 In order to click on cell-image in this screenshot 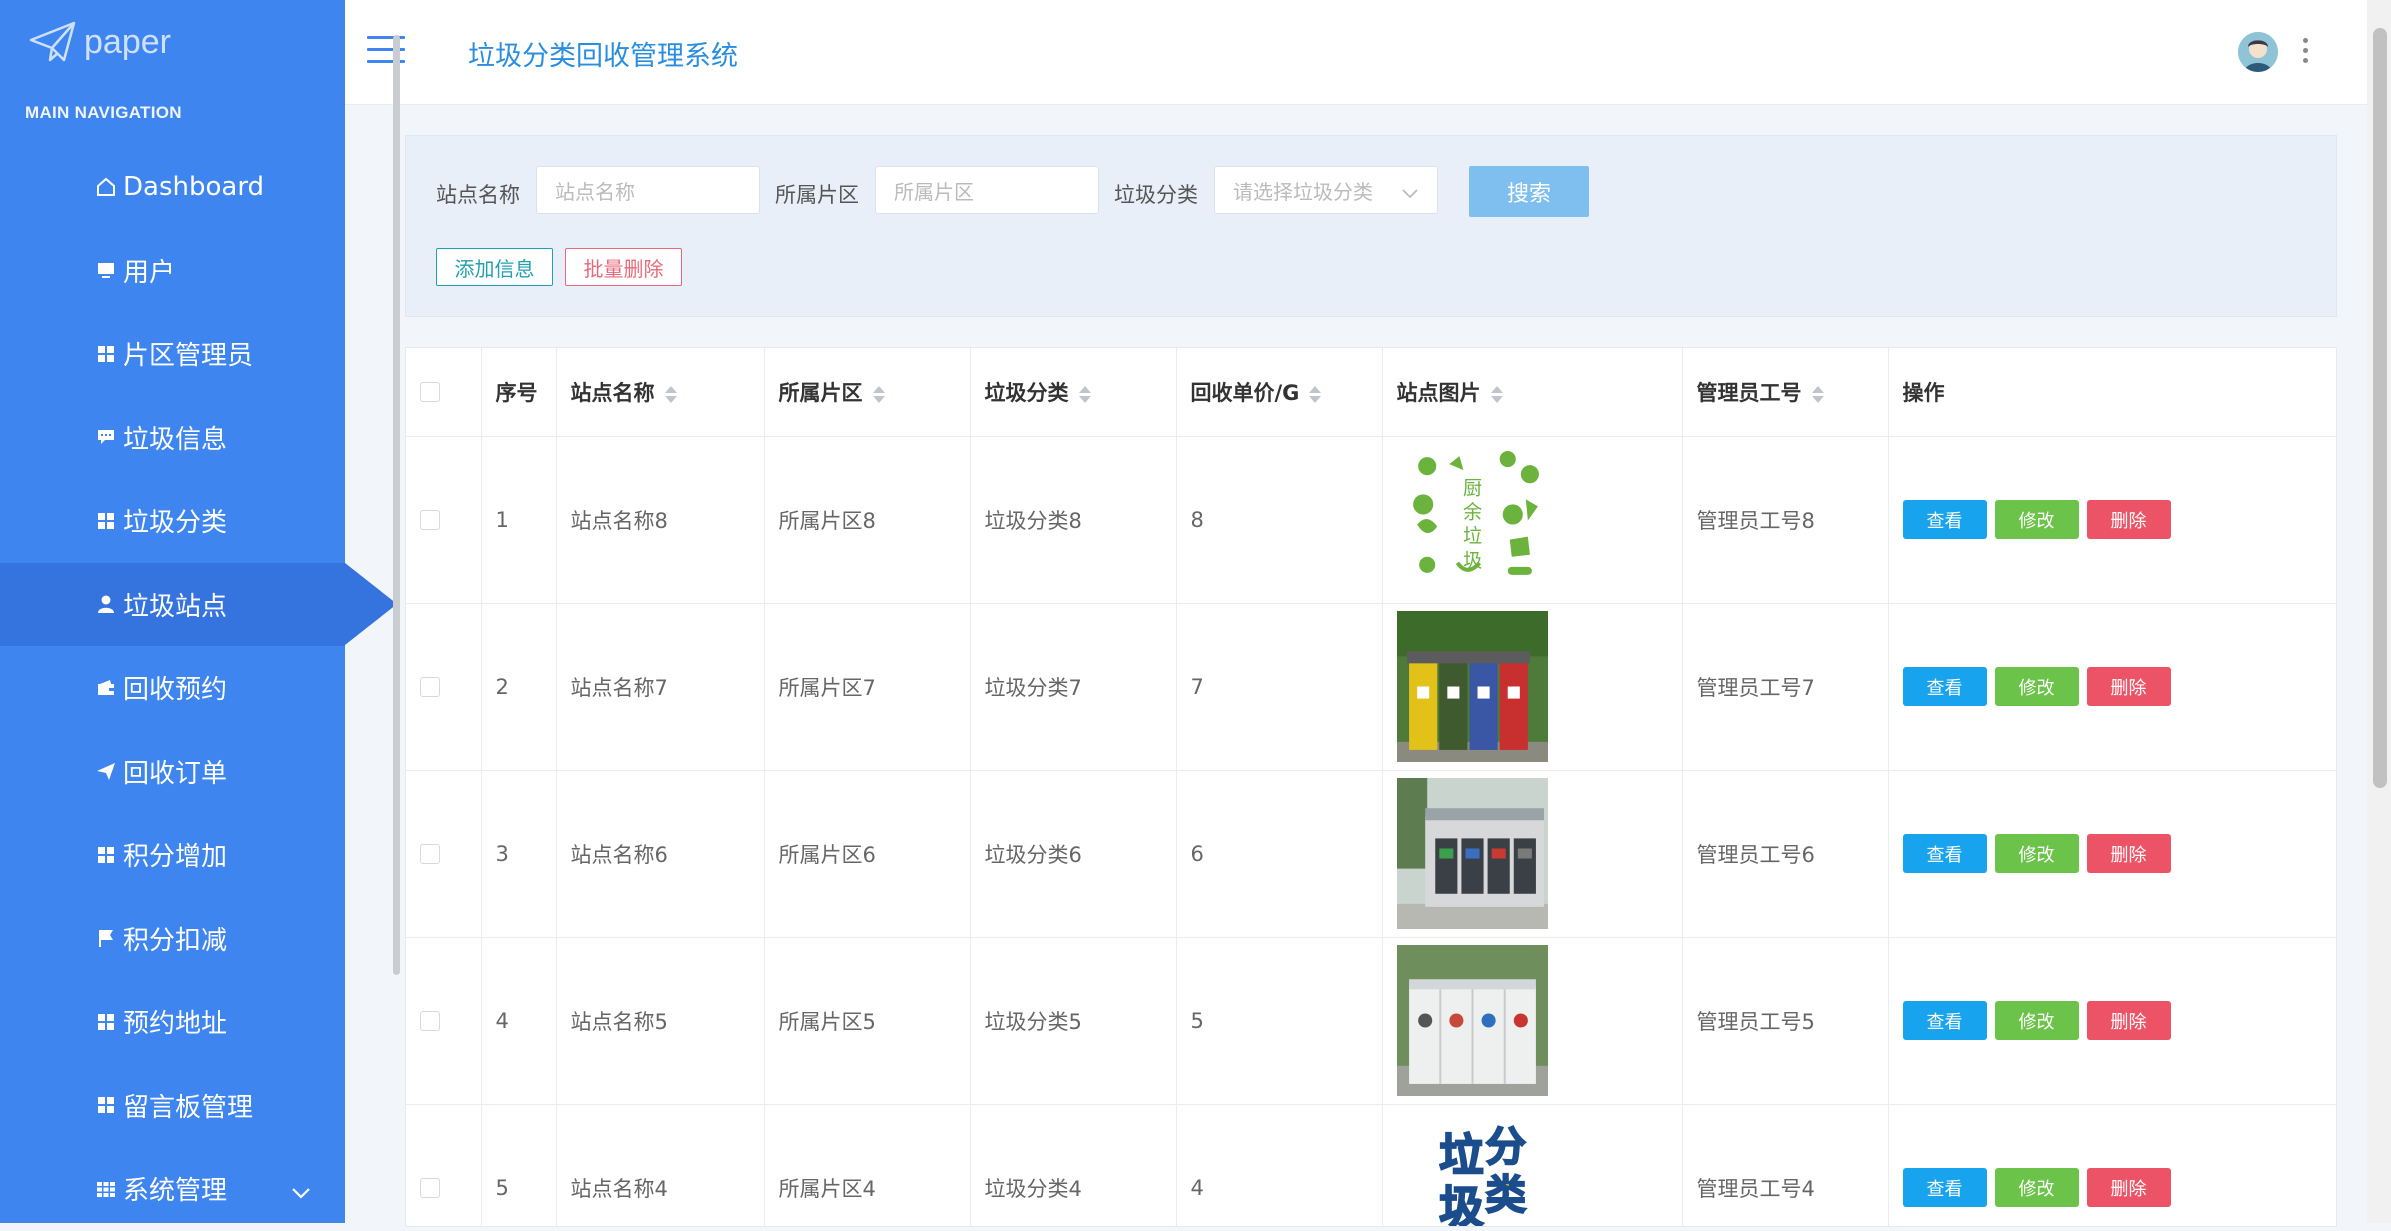, I will do `click(1532, 1021)`.